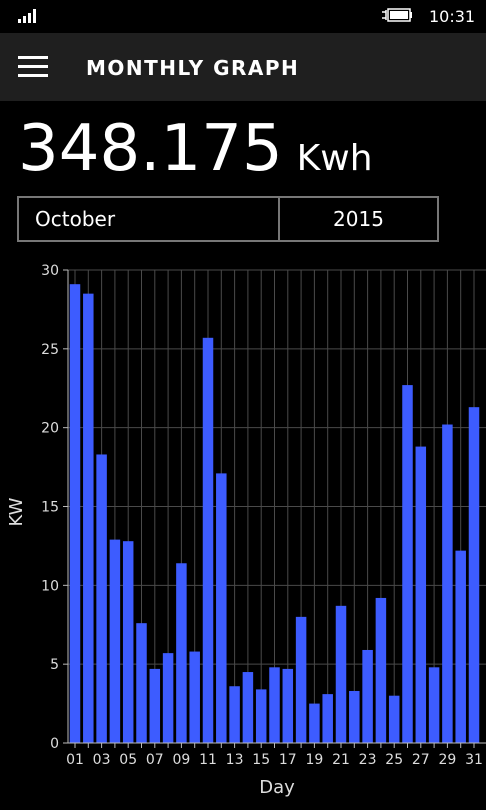  Describe the element at coordinates (34, 67) in the screenshot. I see `menu-icon` at that location.